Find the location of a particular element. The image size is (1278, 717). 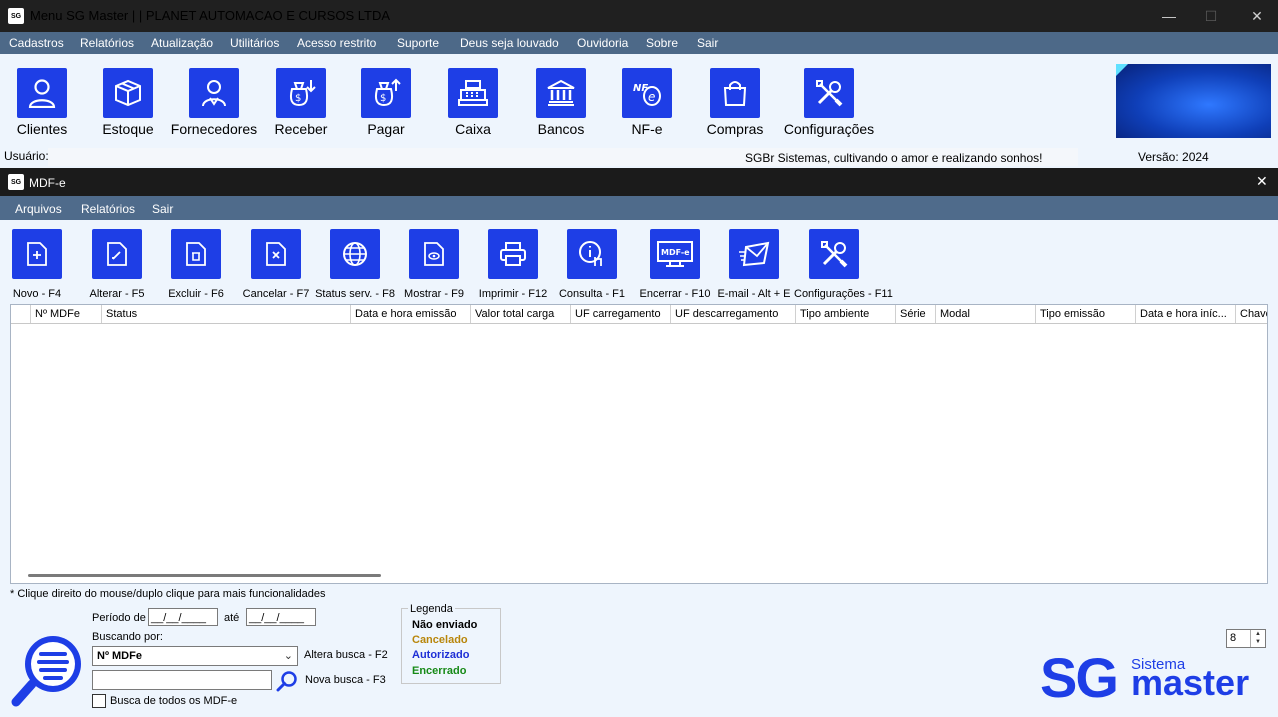

fornecedores-button: Fornecedores is located at coordinates (214, 102).